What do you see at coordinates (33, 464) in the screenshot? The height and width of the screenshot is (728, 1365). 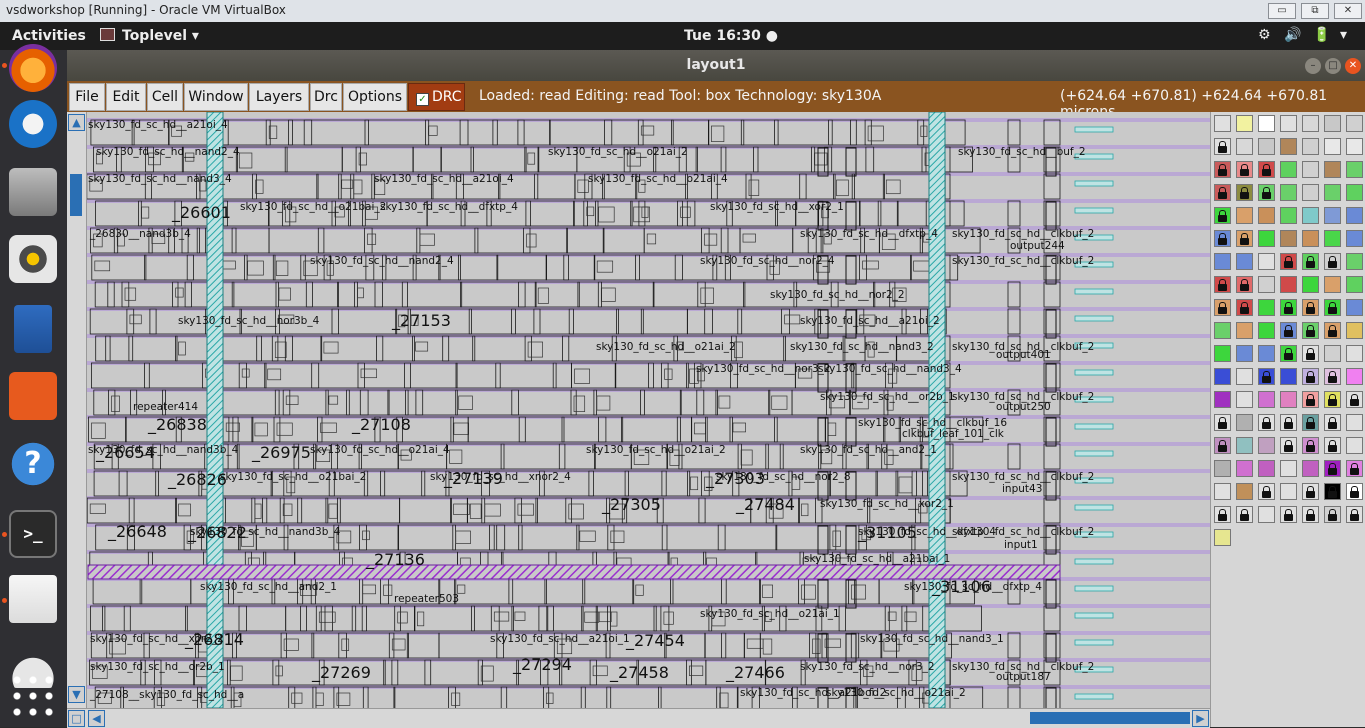 I see `help-icon: ?` at bounding box center [33, 464].